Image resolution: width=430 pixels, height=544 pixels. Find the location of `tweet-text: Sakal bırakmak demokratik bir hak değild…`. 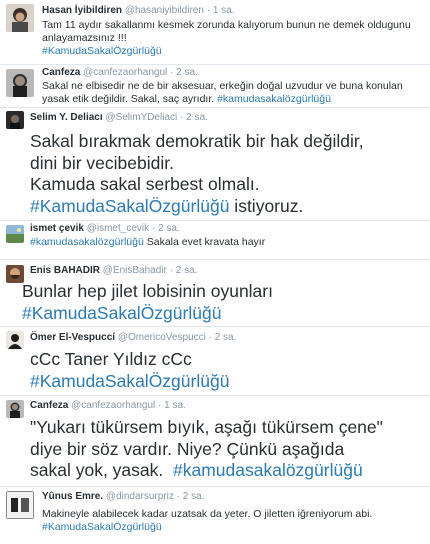

tweet-text: Sakal bırakmak demokratik bir hak değild… is located at coordinates (228, 174).